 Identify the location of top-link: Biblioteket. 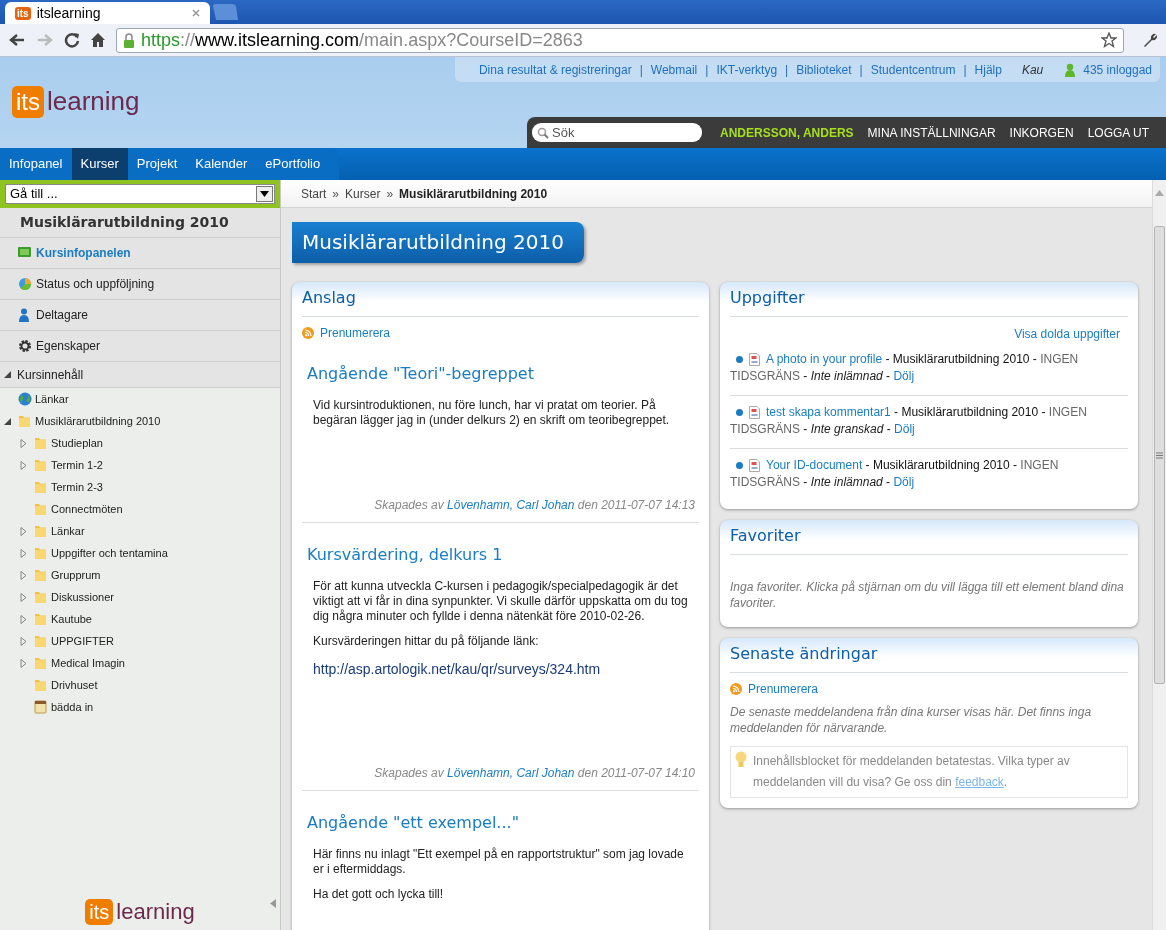
(824, 69).